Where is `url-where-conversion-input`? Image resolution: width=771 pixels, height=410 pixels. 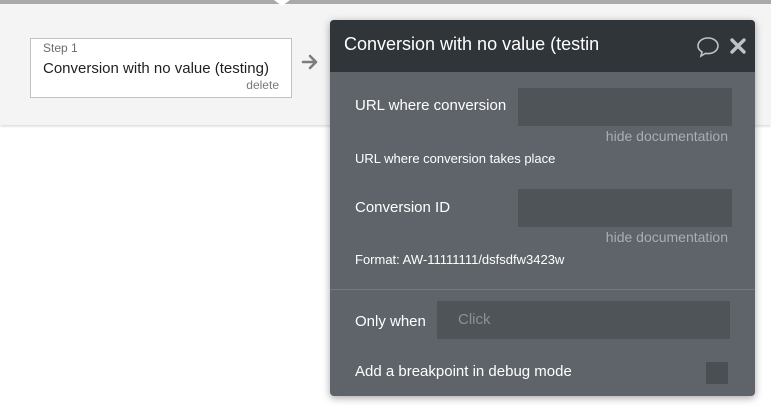 url-where-conversion-input is located at coordinates (625, 107).